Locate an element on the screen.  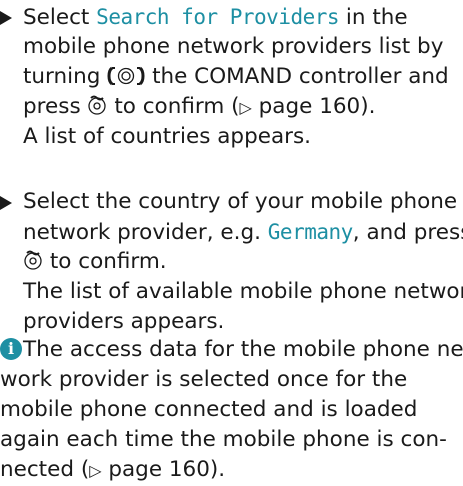
info-icon: i is located at coordinates (11, 349).